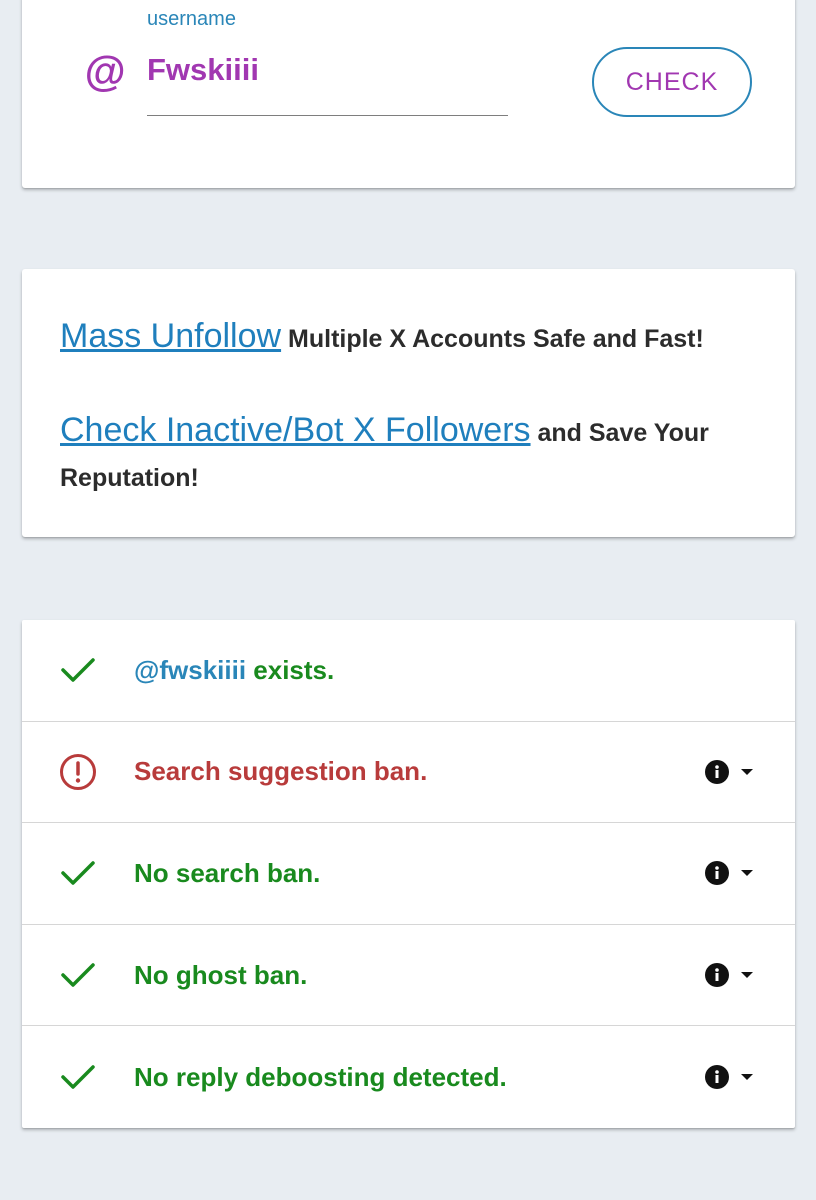  Describe the element at coordinates (320, 1076) in the screenshot. I see `result-text: No reply deboosting detected.` at that location.